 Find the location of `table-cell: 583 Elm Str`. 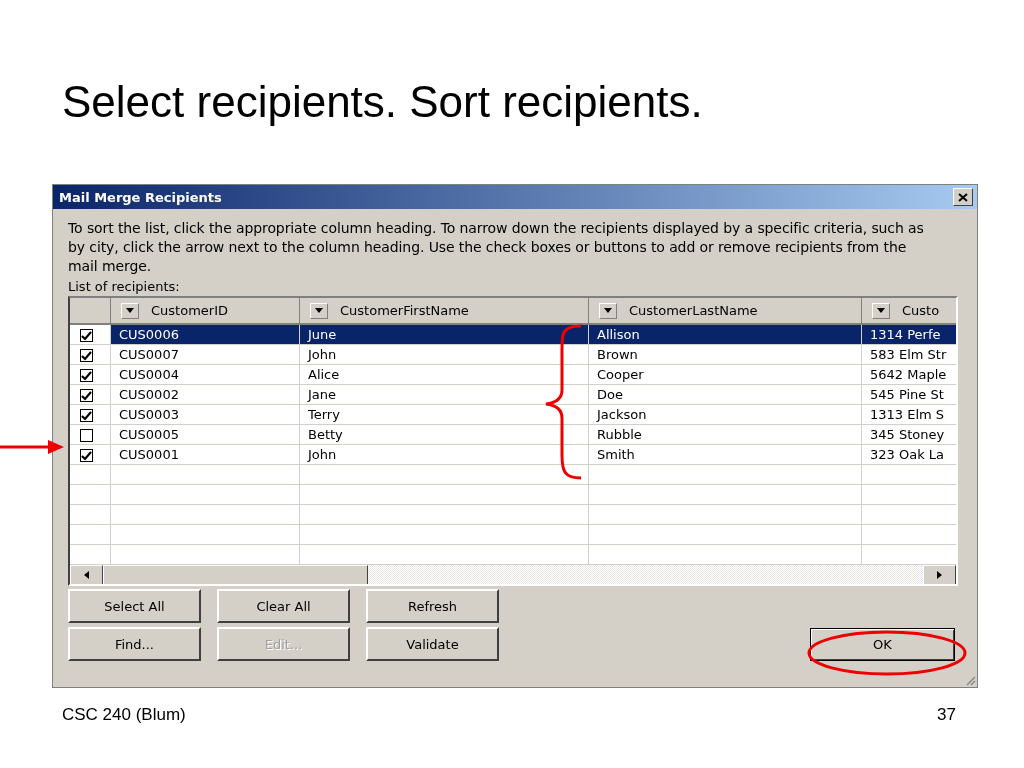

table-cell: 583 Elm Str is located at coordinates (908, 354).